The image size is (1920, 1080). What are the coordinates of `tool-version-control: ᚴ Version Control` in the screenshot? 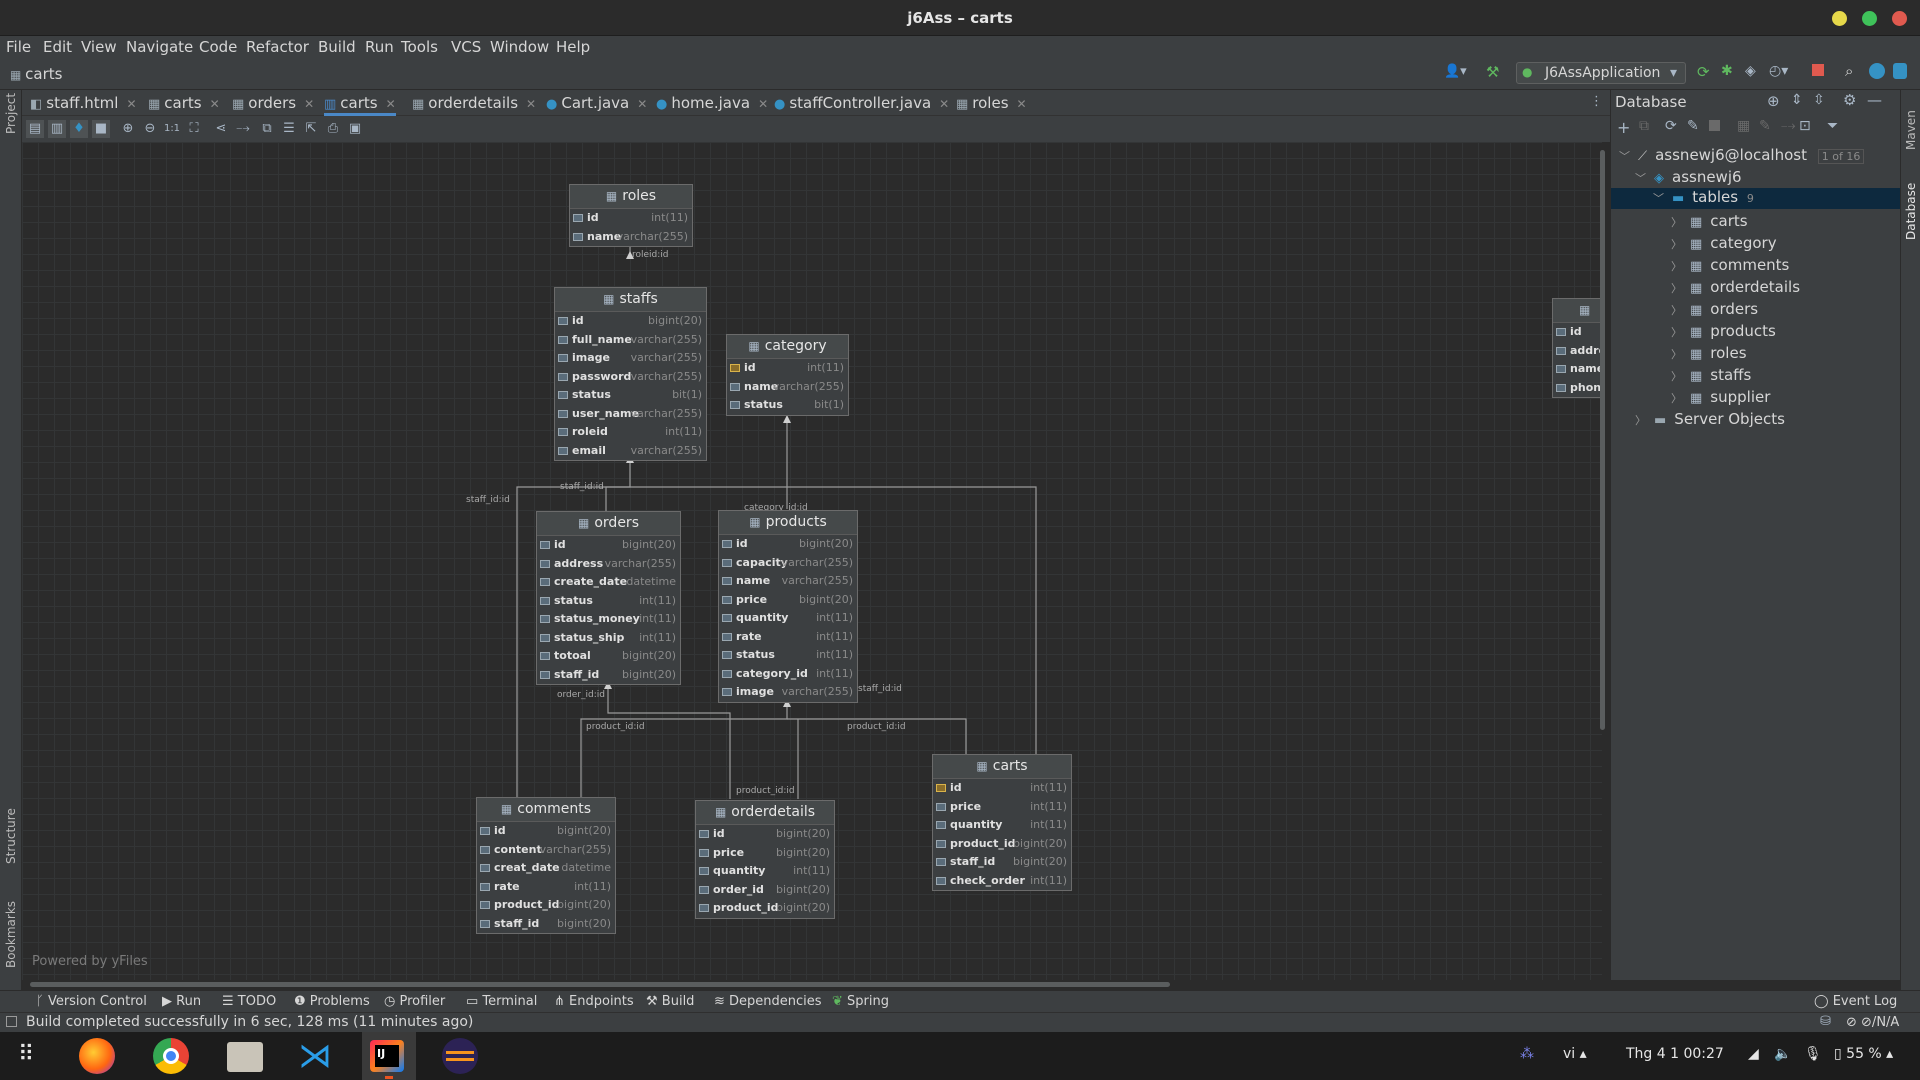 It's located at (91, 1001).